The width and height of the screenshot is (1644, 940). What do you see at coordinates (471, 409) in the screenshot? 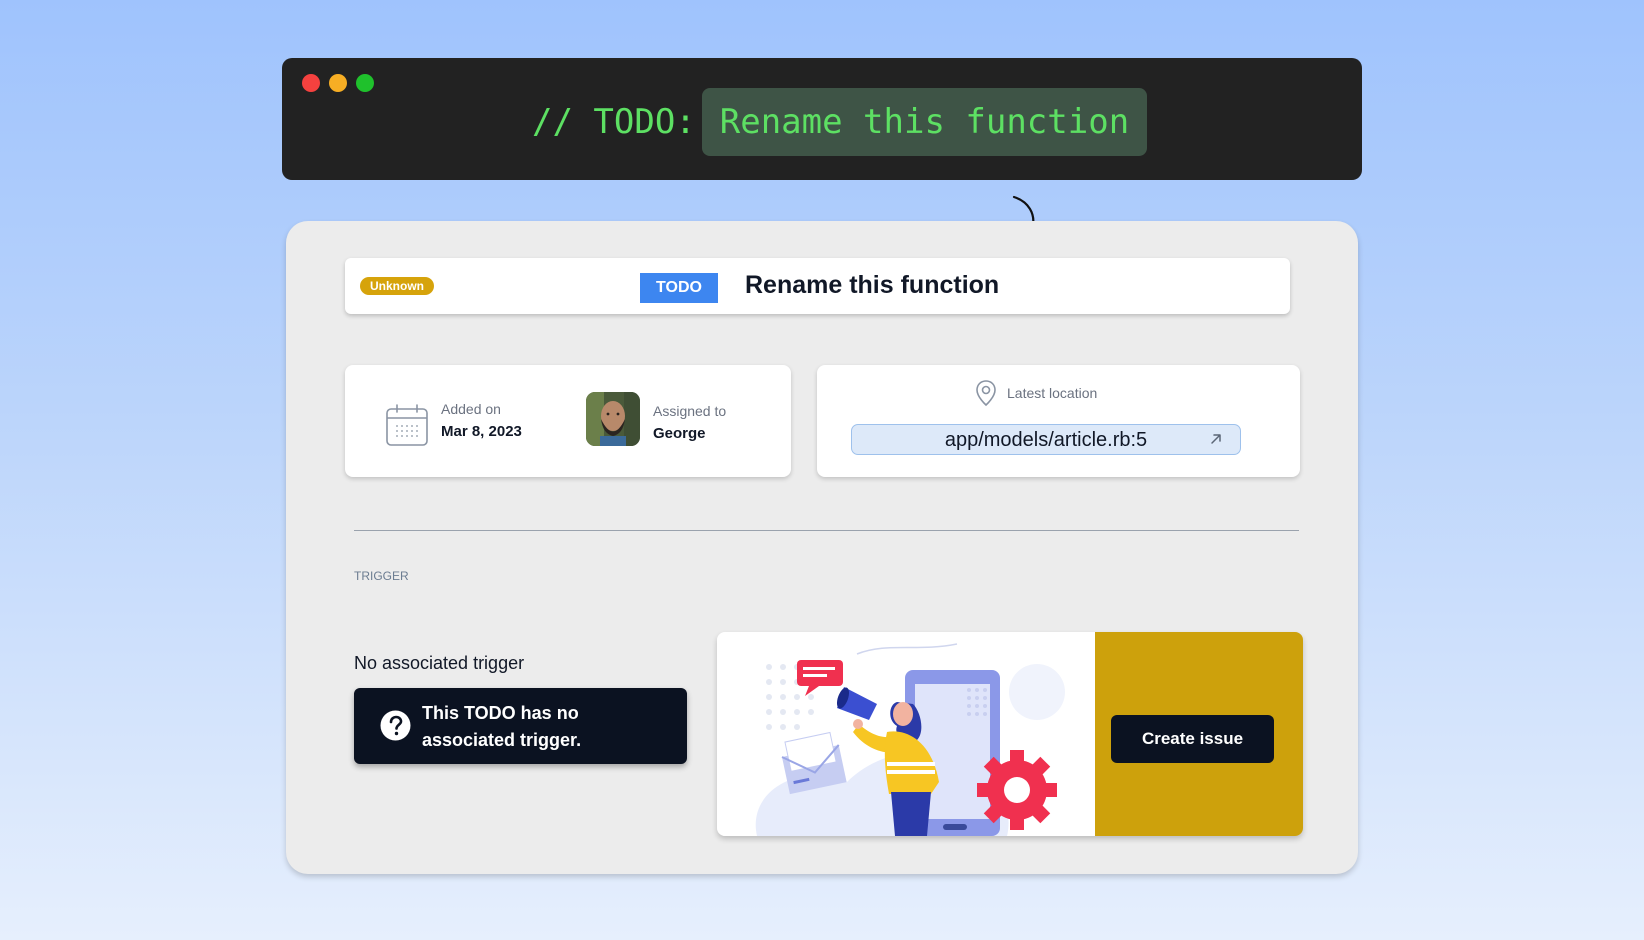
I see `added-on-label: Added on` at bounding box center [471, 409].